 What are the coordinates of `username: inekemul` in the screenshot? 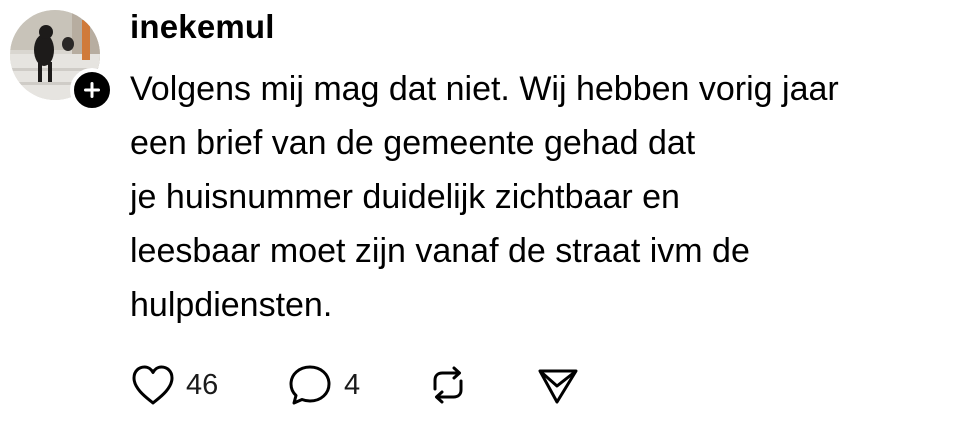 It's located at (202, 27).